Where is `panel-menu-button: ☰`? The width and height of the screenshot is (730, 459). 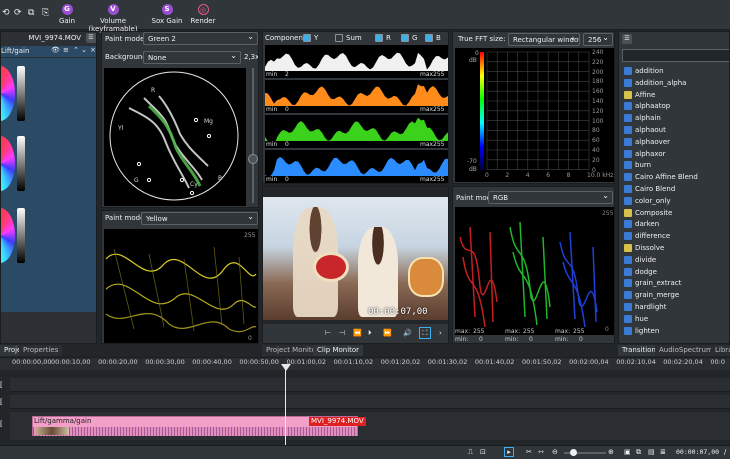
panel-menu-button: ☰ is located at coordinates (91, 38).